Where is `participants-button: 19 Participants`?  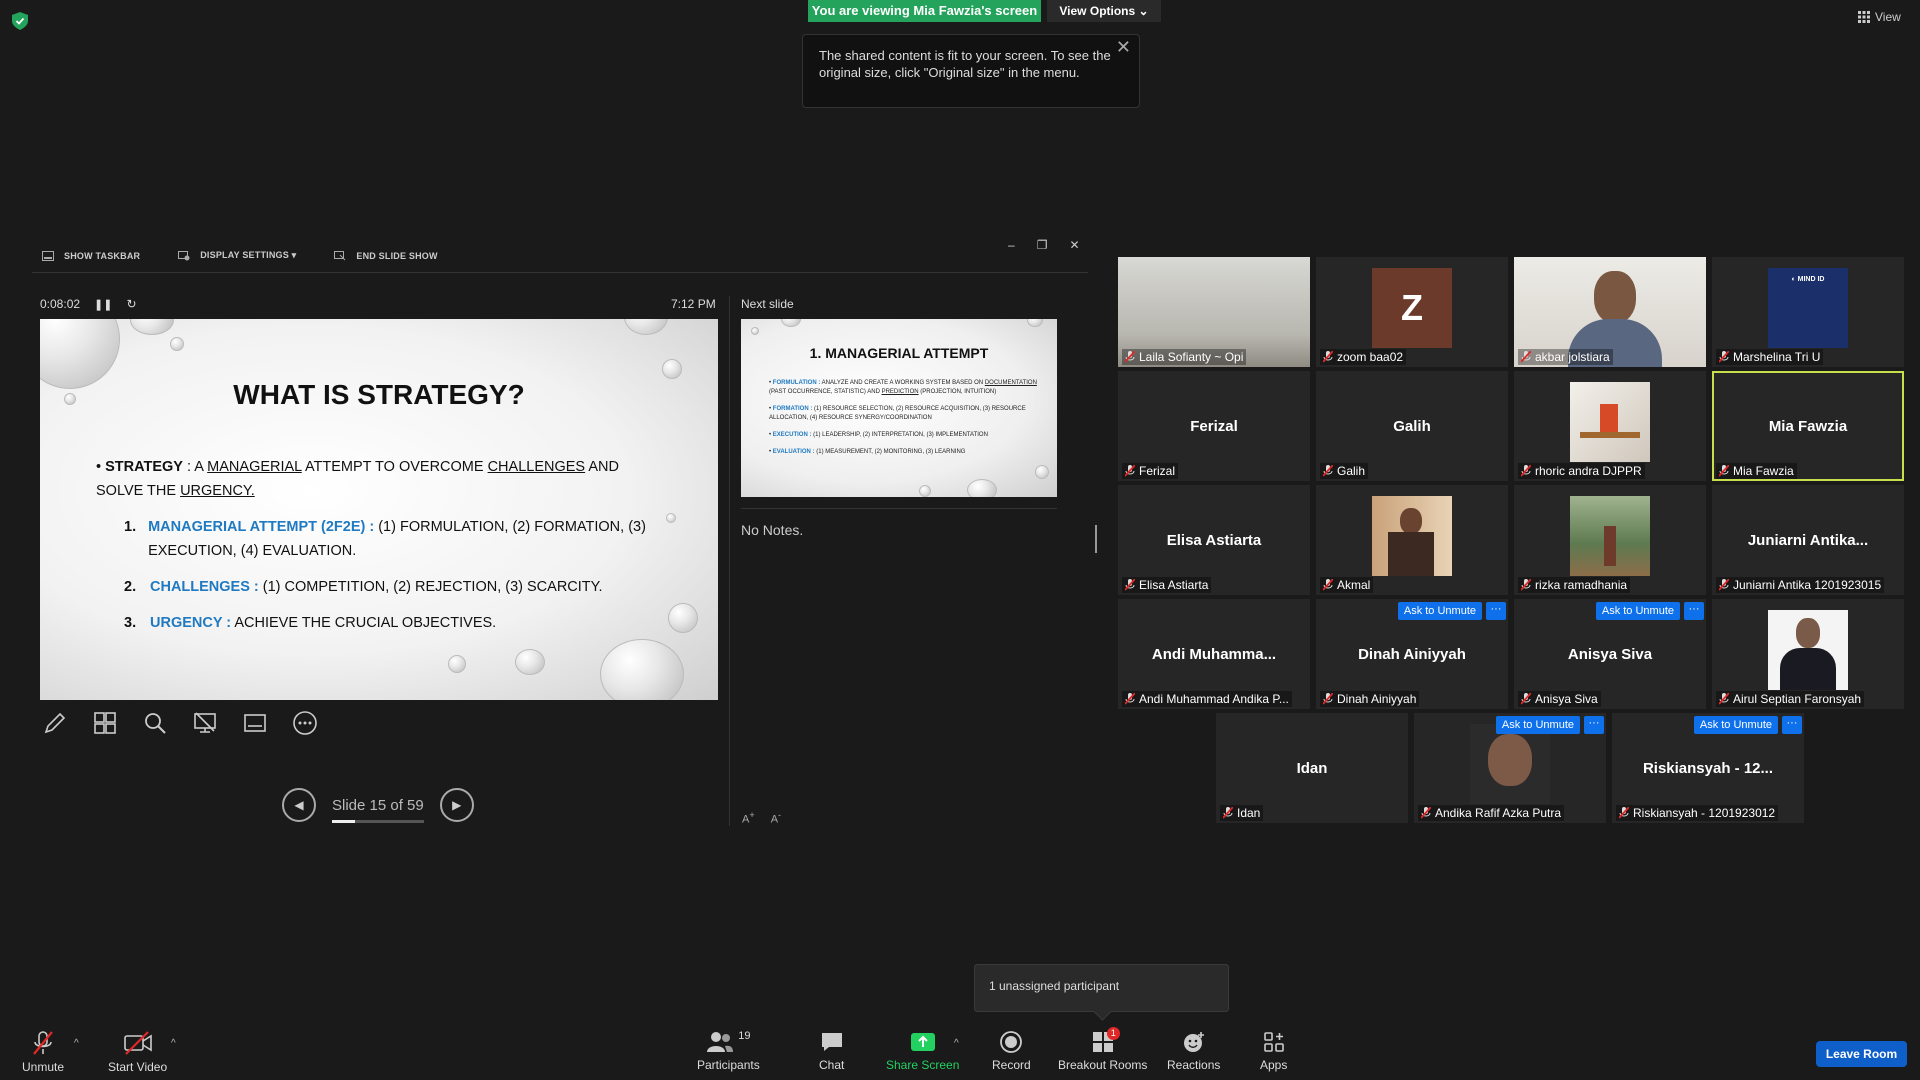
participants-button: 19 Participants is located at coordinates (728, 1051).